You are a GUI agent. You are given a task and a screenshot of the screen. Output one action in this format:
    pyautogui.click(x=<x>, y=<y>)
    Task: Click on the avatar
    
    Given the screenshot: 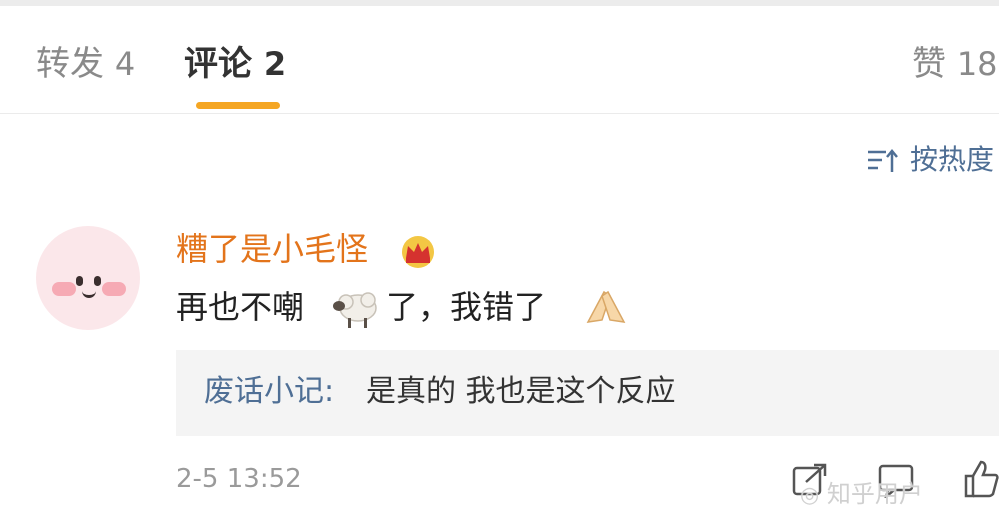 What is the action you would take?
    pyautogui.click(x=88, y=278)
    